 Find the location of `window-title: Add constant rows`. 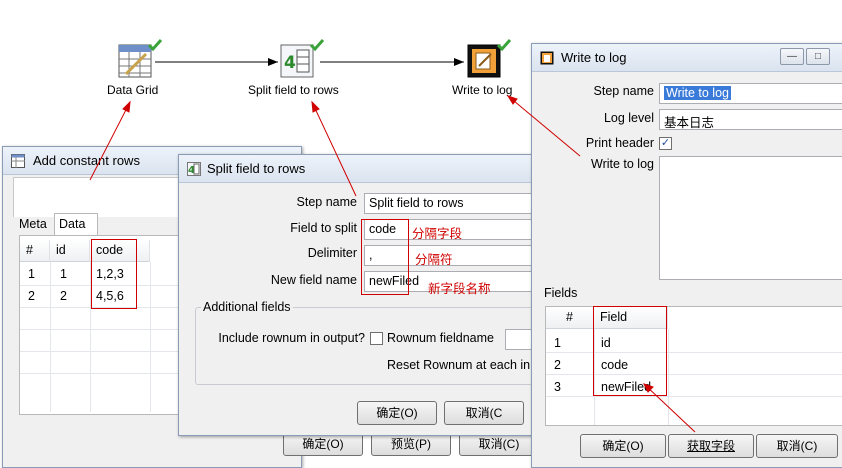

window-title: Add constant rows is located at coordinates (86, 160).